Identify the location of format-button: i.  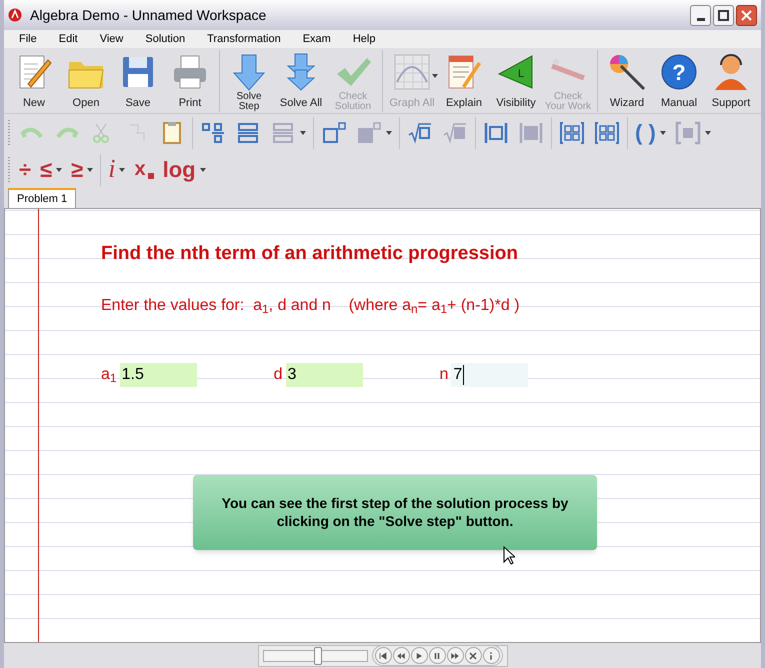
(116, 170).